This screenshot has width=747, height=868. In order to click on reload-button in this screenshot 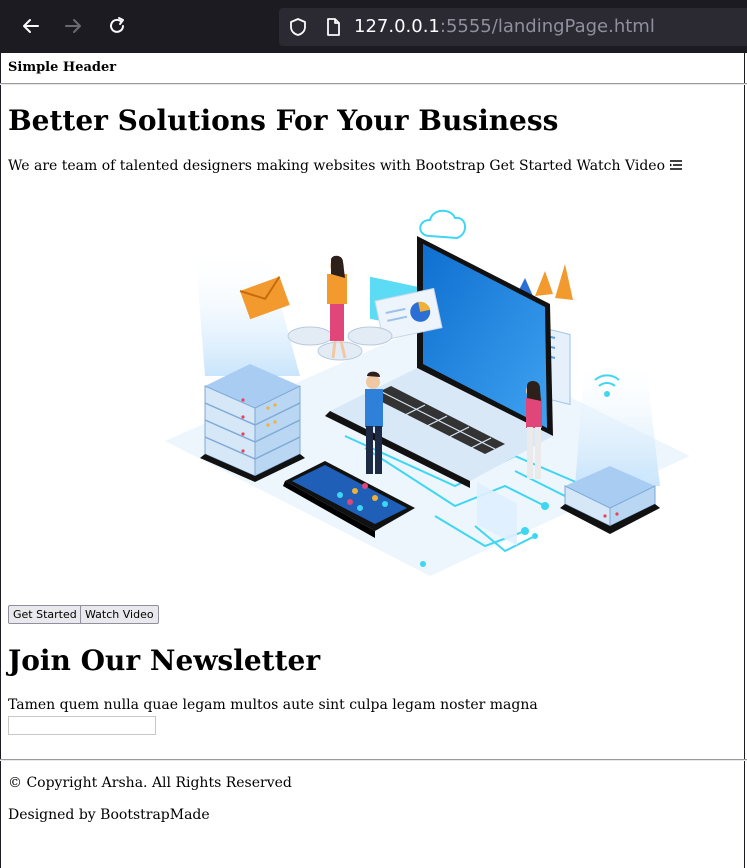, I will do `click(117, 26)`.